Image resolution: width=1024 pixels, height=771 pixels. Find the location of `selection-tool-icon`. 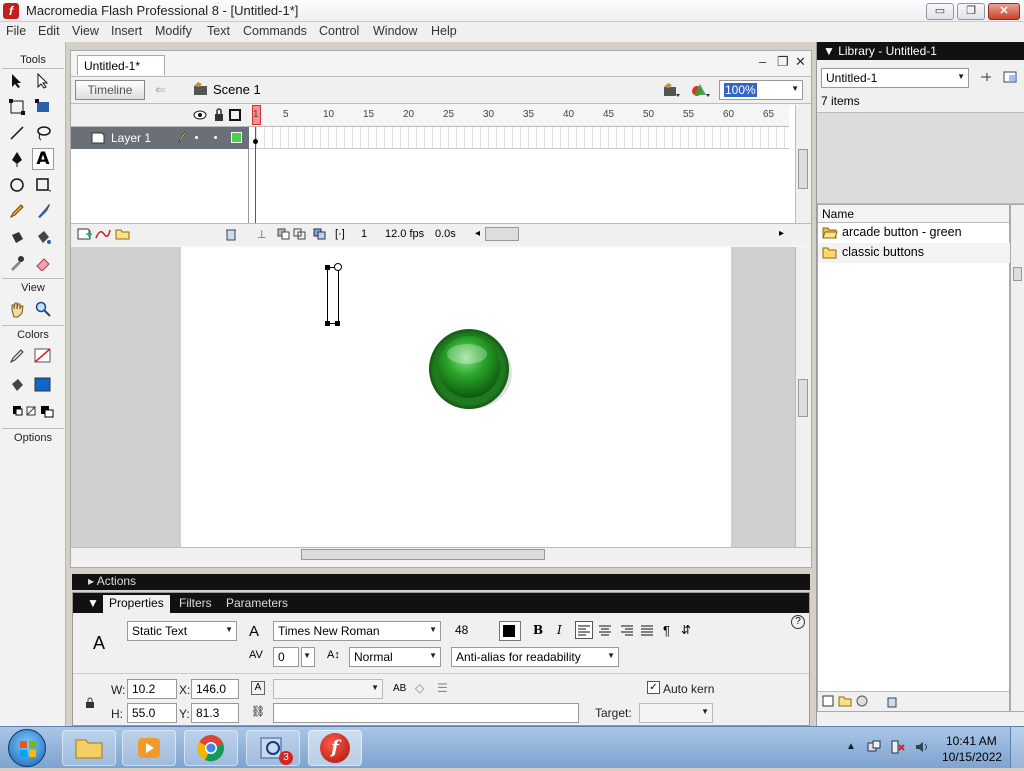

selection-tool-icon is located at coordinates (17, 81).